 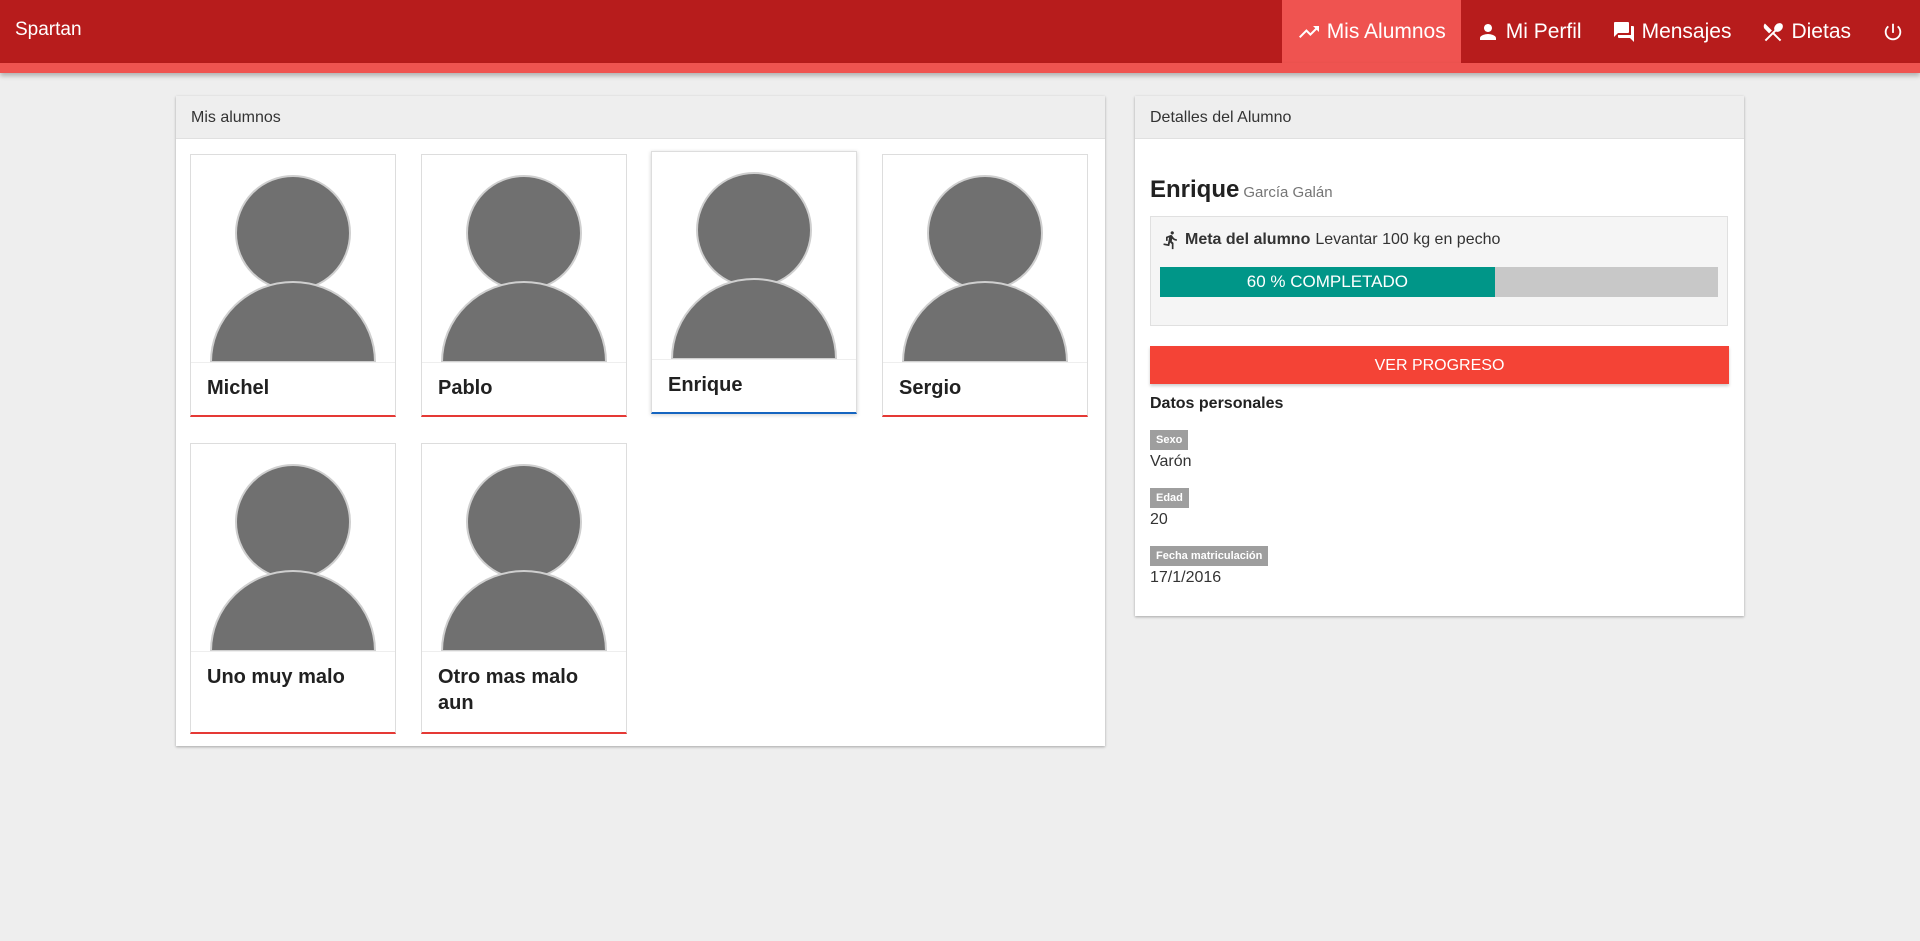 What do you see at coordinates (465, 388) in the screenshot?
I see `student-name: Pablo` at bounding box center [465, 388].